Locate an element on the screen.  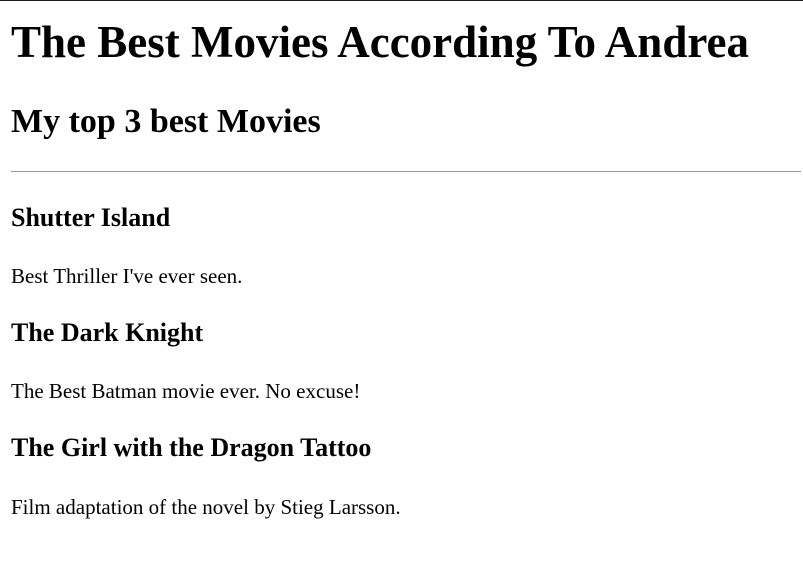
movie-title-2: The Dark Knight is located at coordinates (107, 332).